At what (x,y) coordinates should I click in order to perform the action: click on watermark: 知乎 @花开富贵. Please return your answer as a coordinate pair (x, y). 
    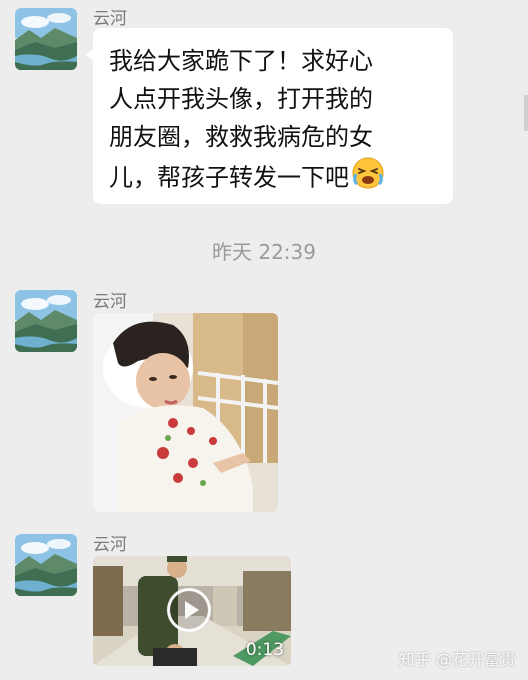
    Looking at the image, I should click on (457, 659).